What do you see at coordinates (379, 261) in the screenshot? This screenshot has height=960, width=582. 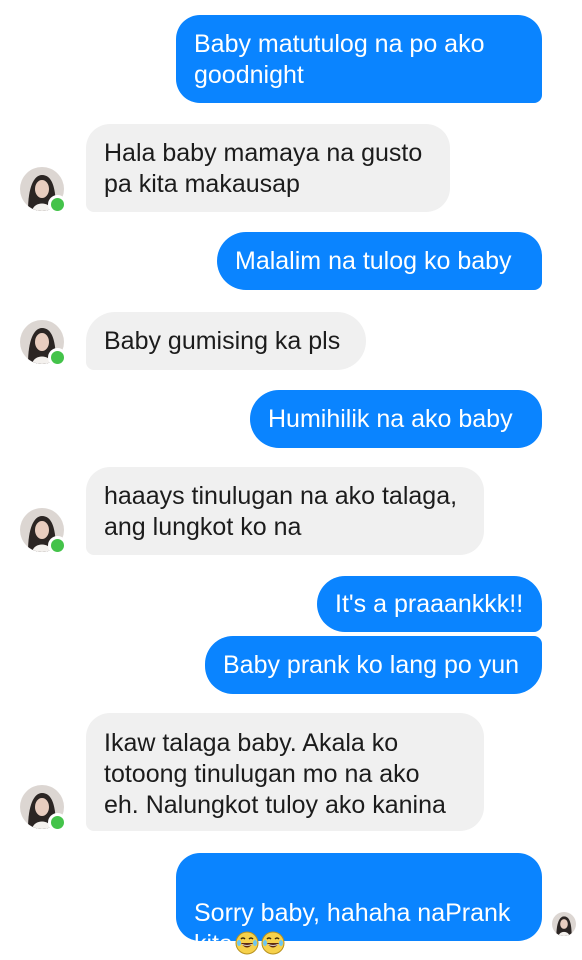 I see `outgoing-message: Malalim na tulog ko baby` at bounding box center [379, 261].